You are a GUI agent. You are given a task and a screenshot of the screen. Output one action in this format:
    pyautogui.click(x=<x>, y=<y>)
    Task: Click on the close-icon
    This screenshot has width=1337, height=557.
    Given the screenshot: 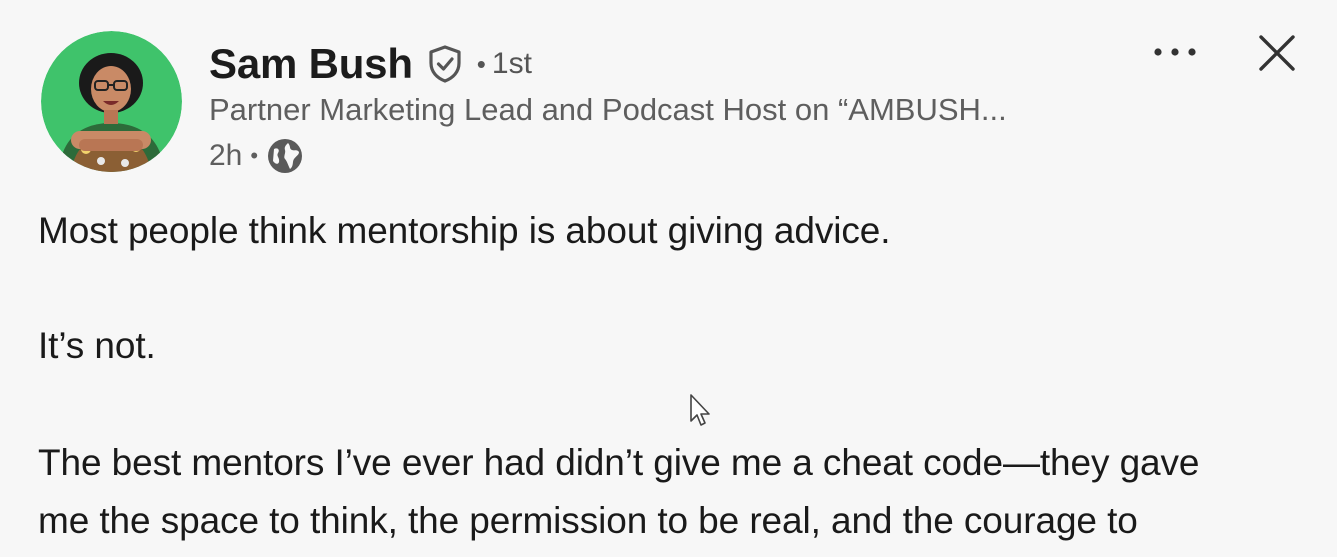 What is the action you would take?
    pyautogui.click(x=1277, y=53)
    